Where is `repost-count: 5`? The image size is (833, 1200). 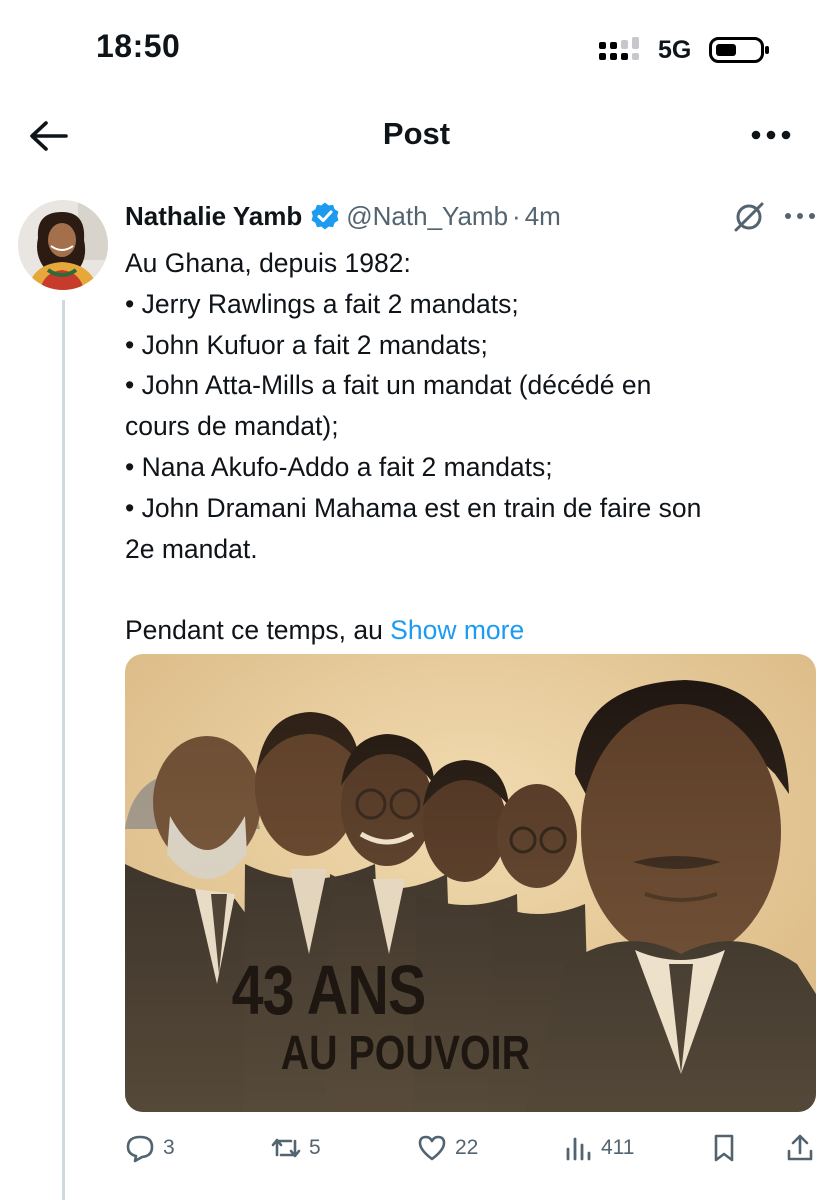 repost-count: 5 is located at coordinates (315, 1147).